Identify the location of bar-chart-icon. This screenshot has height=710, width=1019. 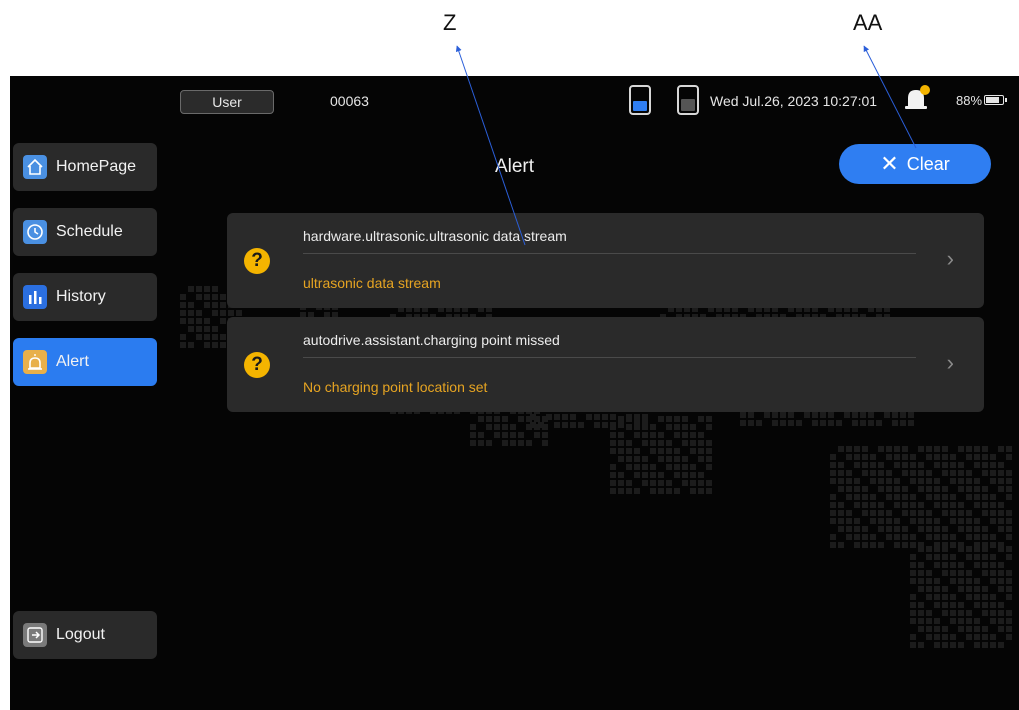
(35, 297).